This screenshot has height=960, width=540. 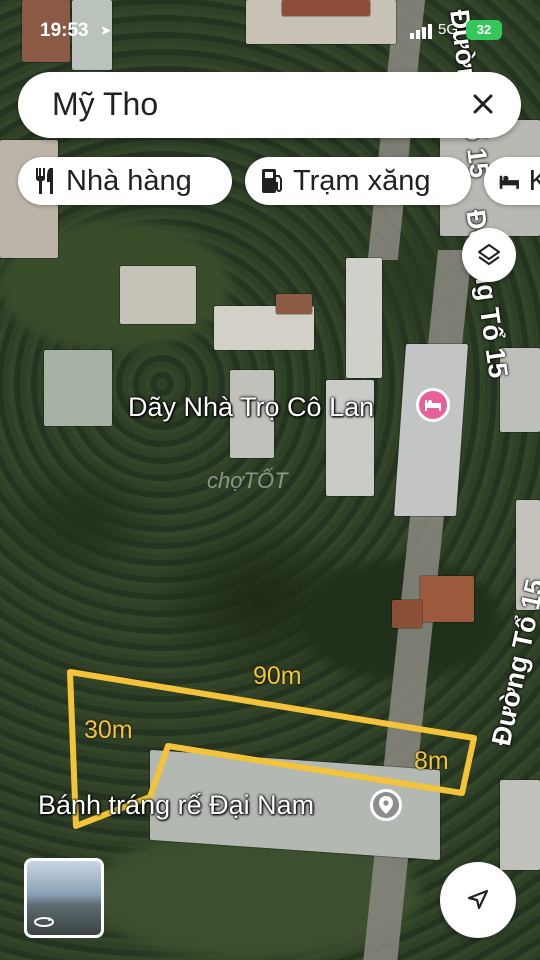 I want to click on watermark: chợTỐT, so click(x=247, y=480).